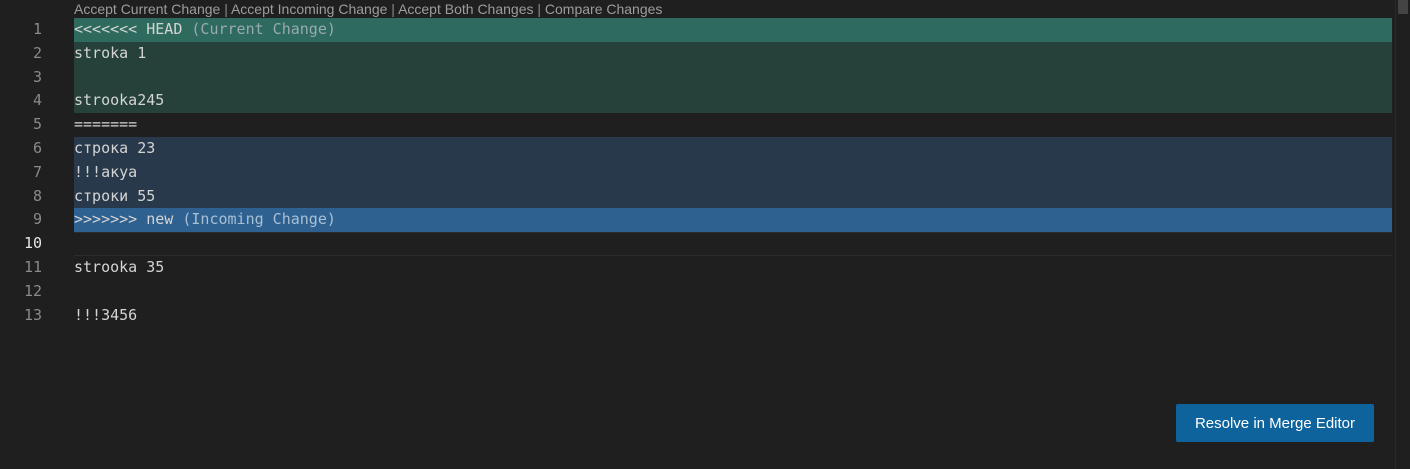  I want to click on accept-both-changes-action: Accept Both Changes, so click(465, 9).